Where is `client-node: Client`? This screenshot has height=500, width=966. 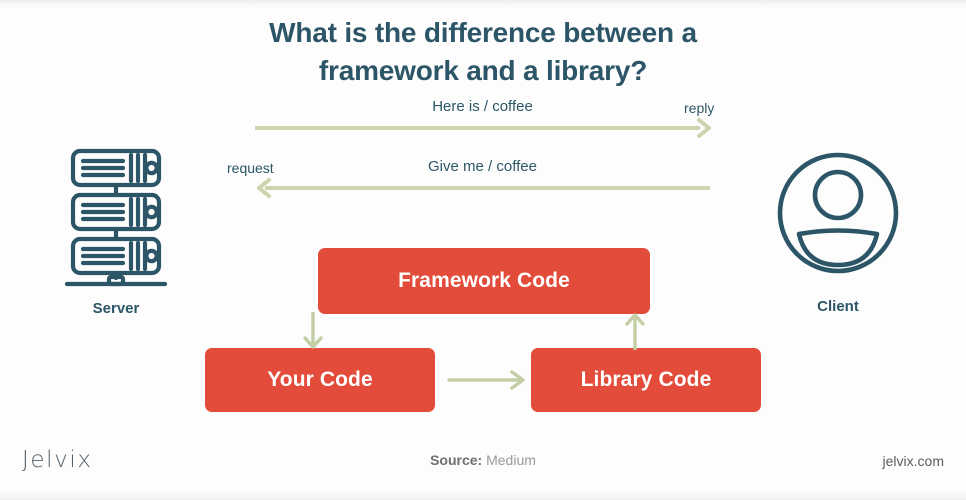 client-node: Client is located at coordinates (838, 230).